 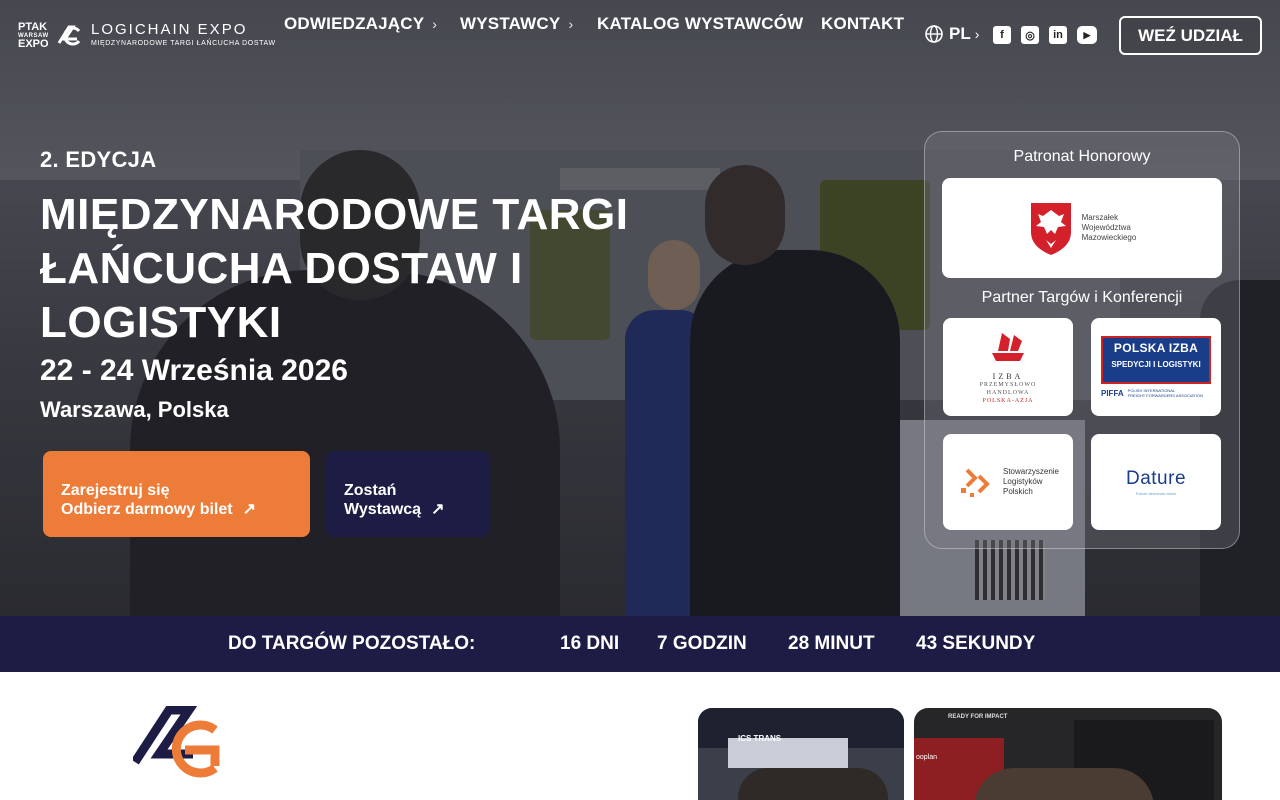 I want to click on slp-logo: Stowarzyszenie Logistyków Polskich, so click(x=1008, y=482).